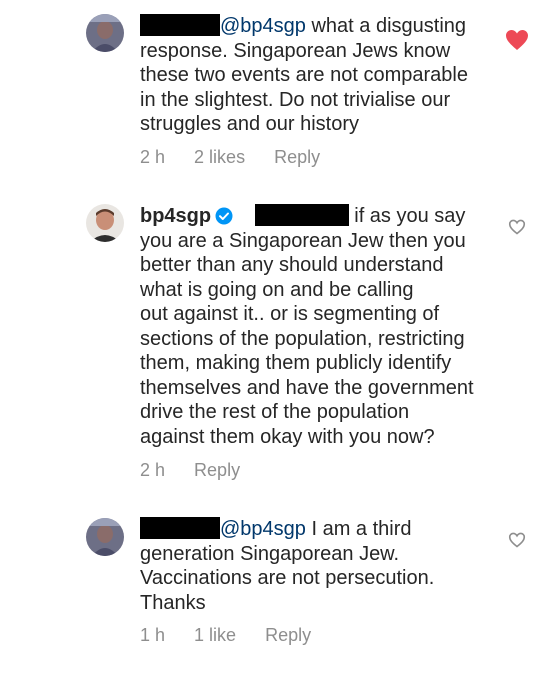 The height and width of the screenshot is (674, 556). I want to click on comment-meta: 2 h Reply, so click(190, 470).